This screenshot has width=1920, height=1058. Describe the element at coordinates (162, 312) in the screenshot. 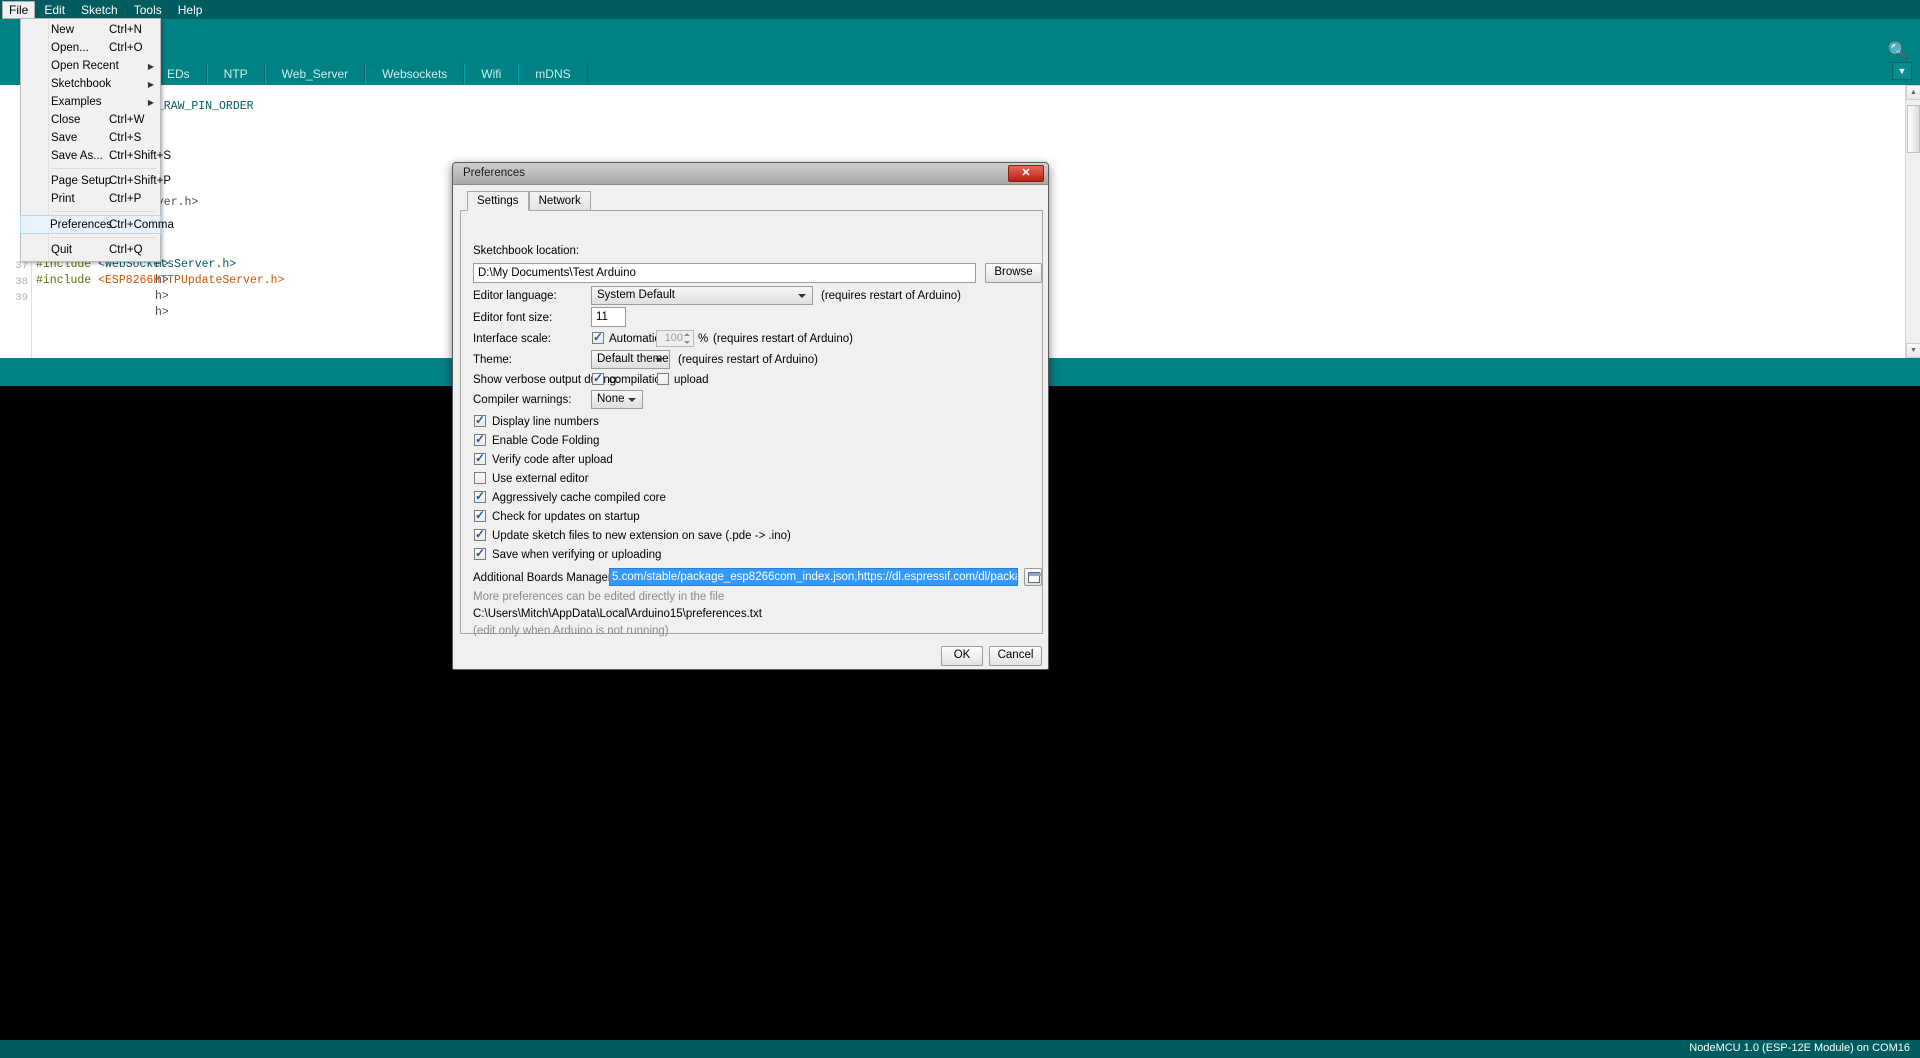

I see `code-fragment-e: h>` at that location.